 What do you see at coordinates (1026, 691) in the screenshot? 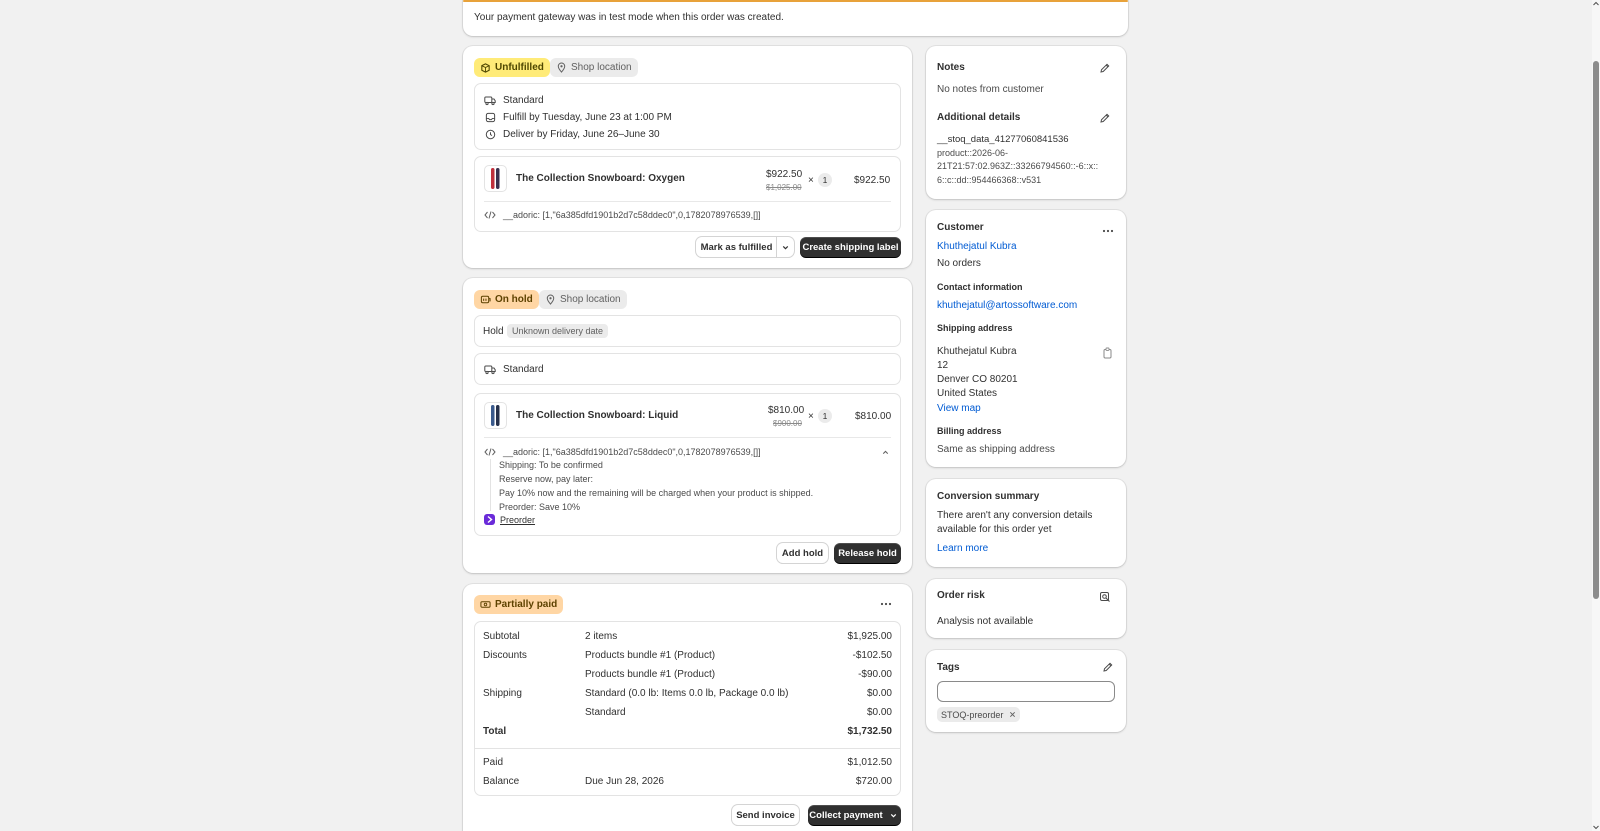
I see `tags-input` at bounding box center [1026, 691].